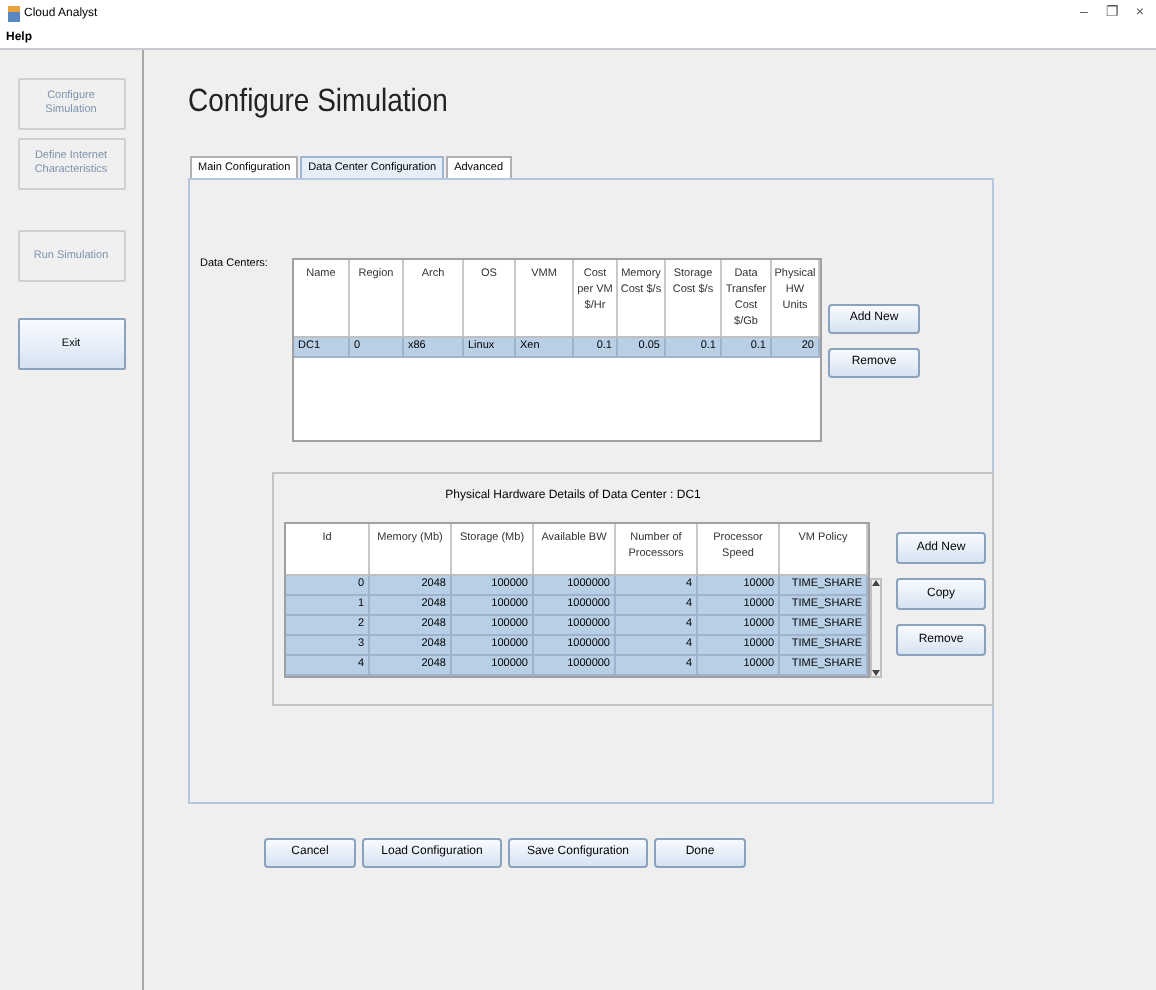 Image resolution: width=1156 pixels, height=990 pixels. What do you see at coordinates (876, 583) in the screenshot?
I see `scroll-up-icon` at bounding box center [876, 583].